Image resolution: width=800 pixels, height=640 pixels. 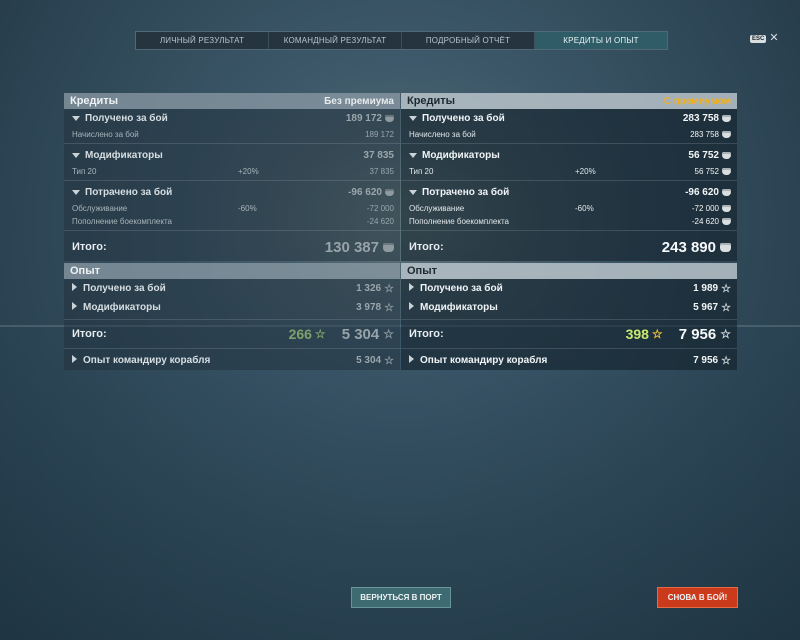 I want to click on earned-row: Получено за бой 189 172, so click(x=232, y=118).